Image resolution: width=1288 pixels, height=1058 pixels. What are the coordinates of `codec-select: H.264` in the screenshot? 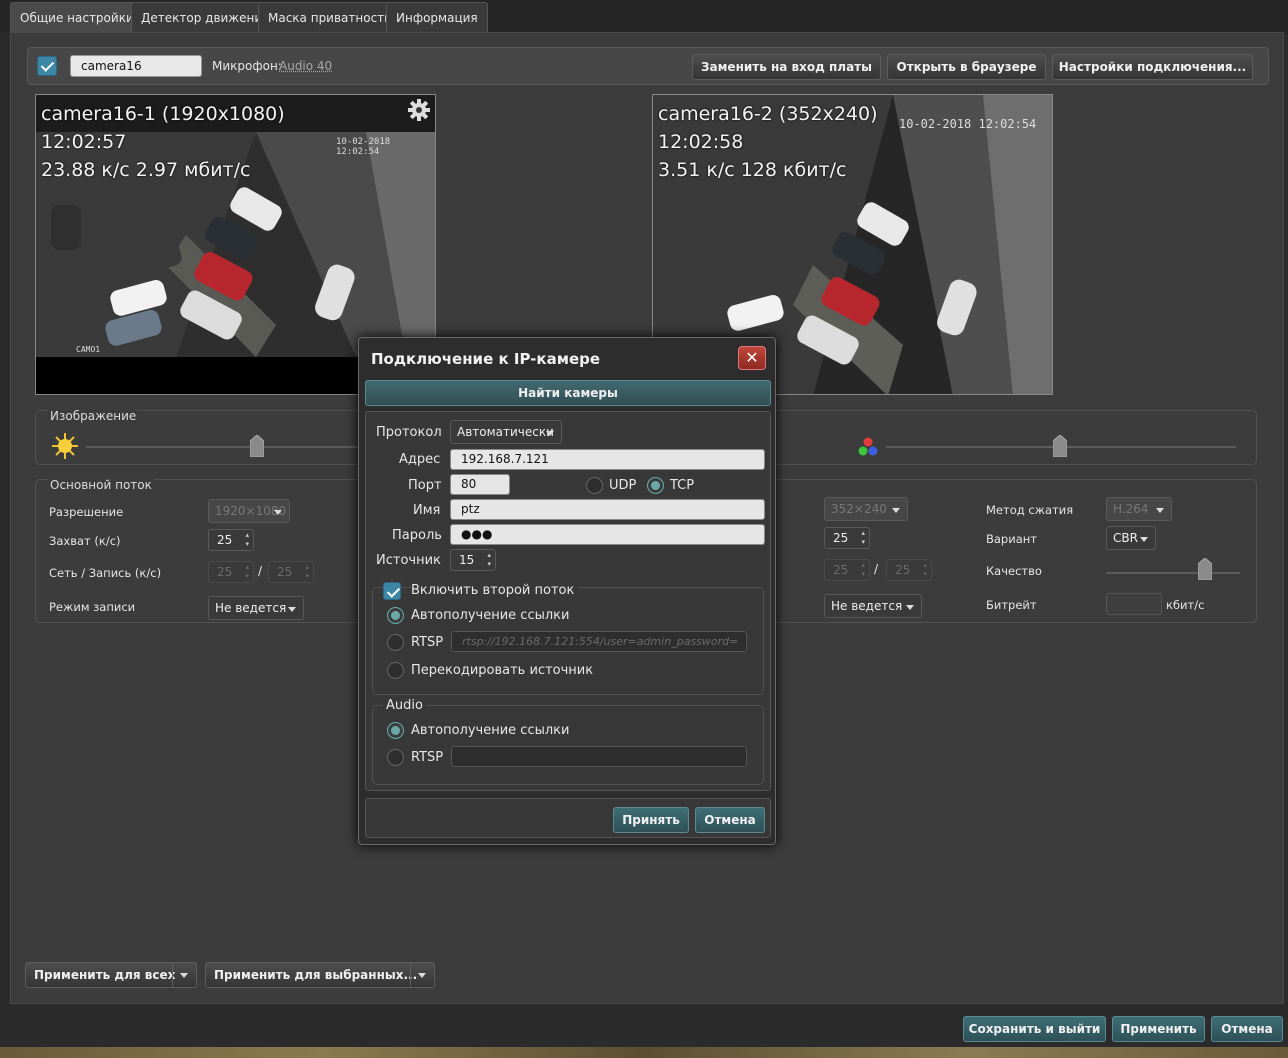 It's located at (1139, 509).